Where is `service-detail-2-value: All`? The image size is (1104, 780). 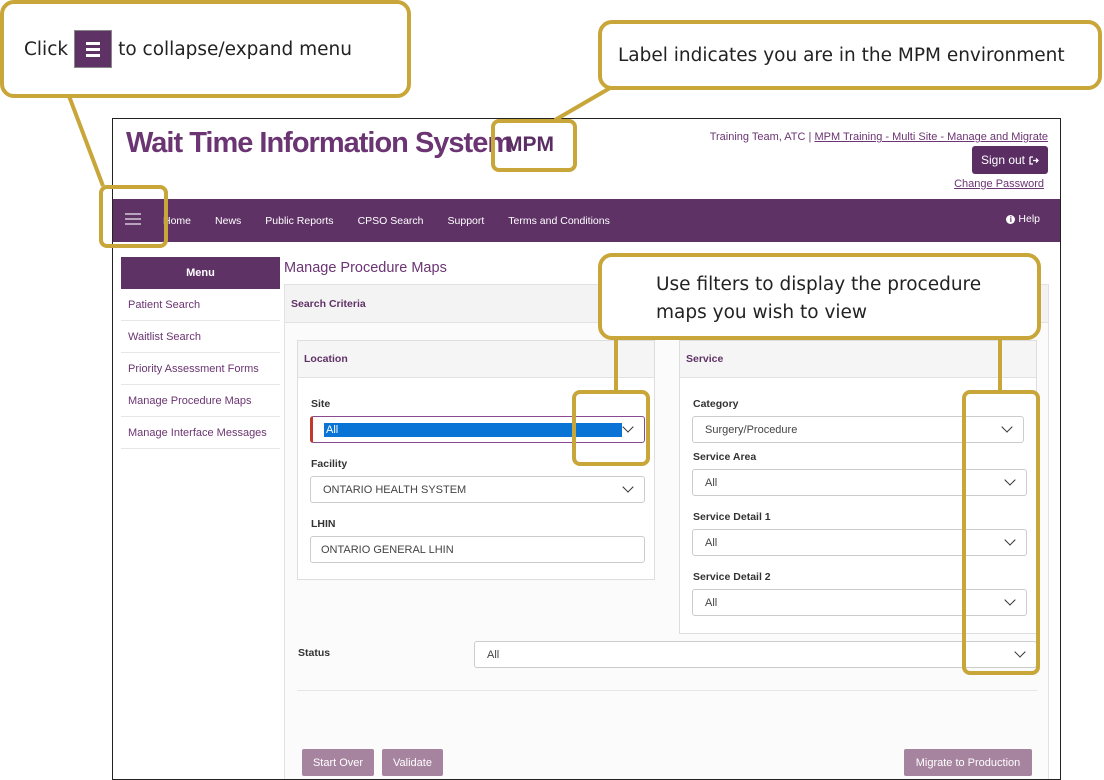 service-detail-2-value: All is located at coordinates (711, 602).